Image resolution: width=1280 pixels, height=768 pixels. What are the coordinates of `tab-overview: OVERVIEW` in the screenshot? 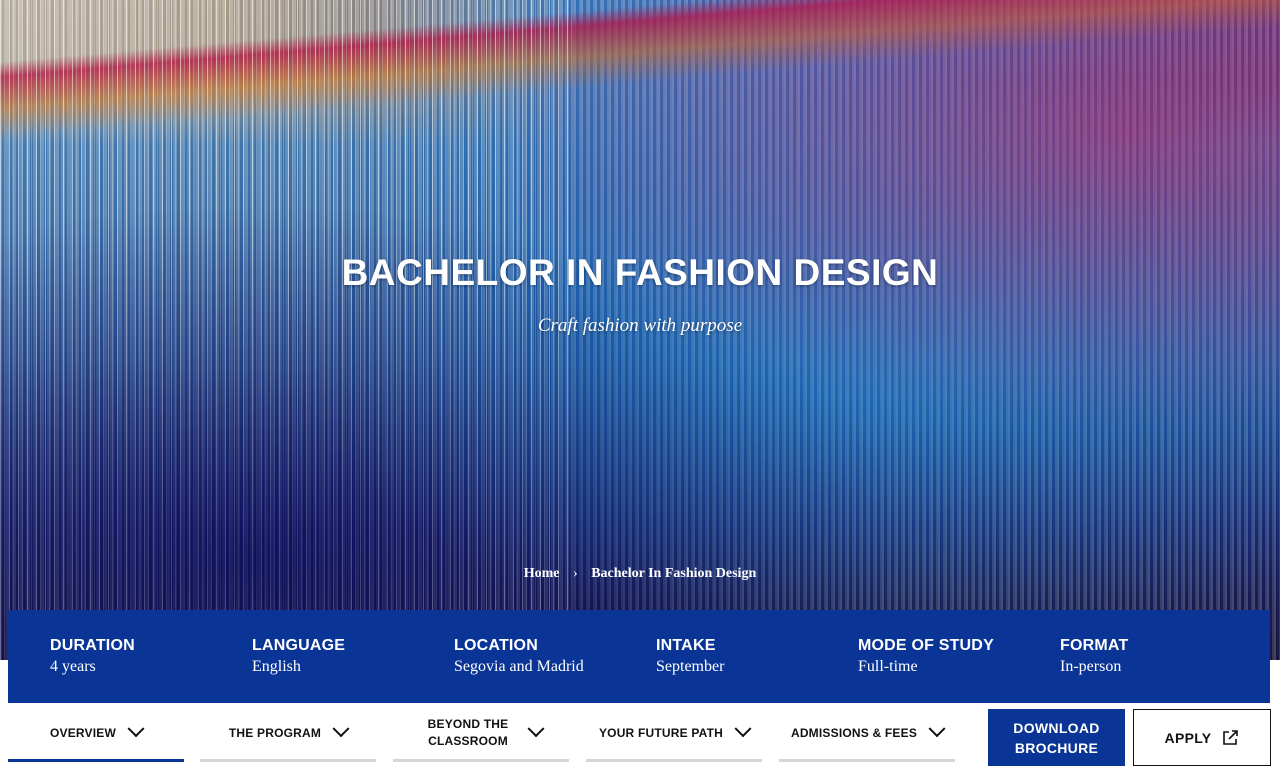 It's located at (96, 733).